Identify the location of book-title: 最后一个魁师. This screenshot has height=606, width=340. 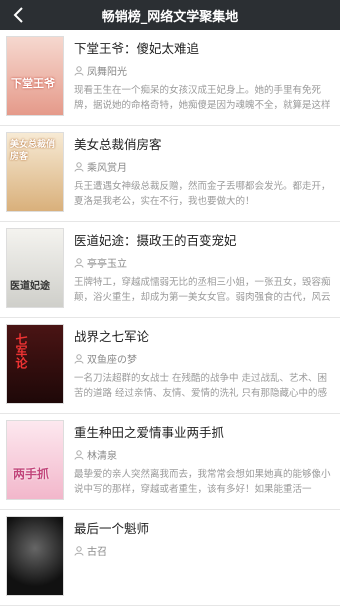
(112, 528).